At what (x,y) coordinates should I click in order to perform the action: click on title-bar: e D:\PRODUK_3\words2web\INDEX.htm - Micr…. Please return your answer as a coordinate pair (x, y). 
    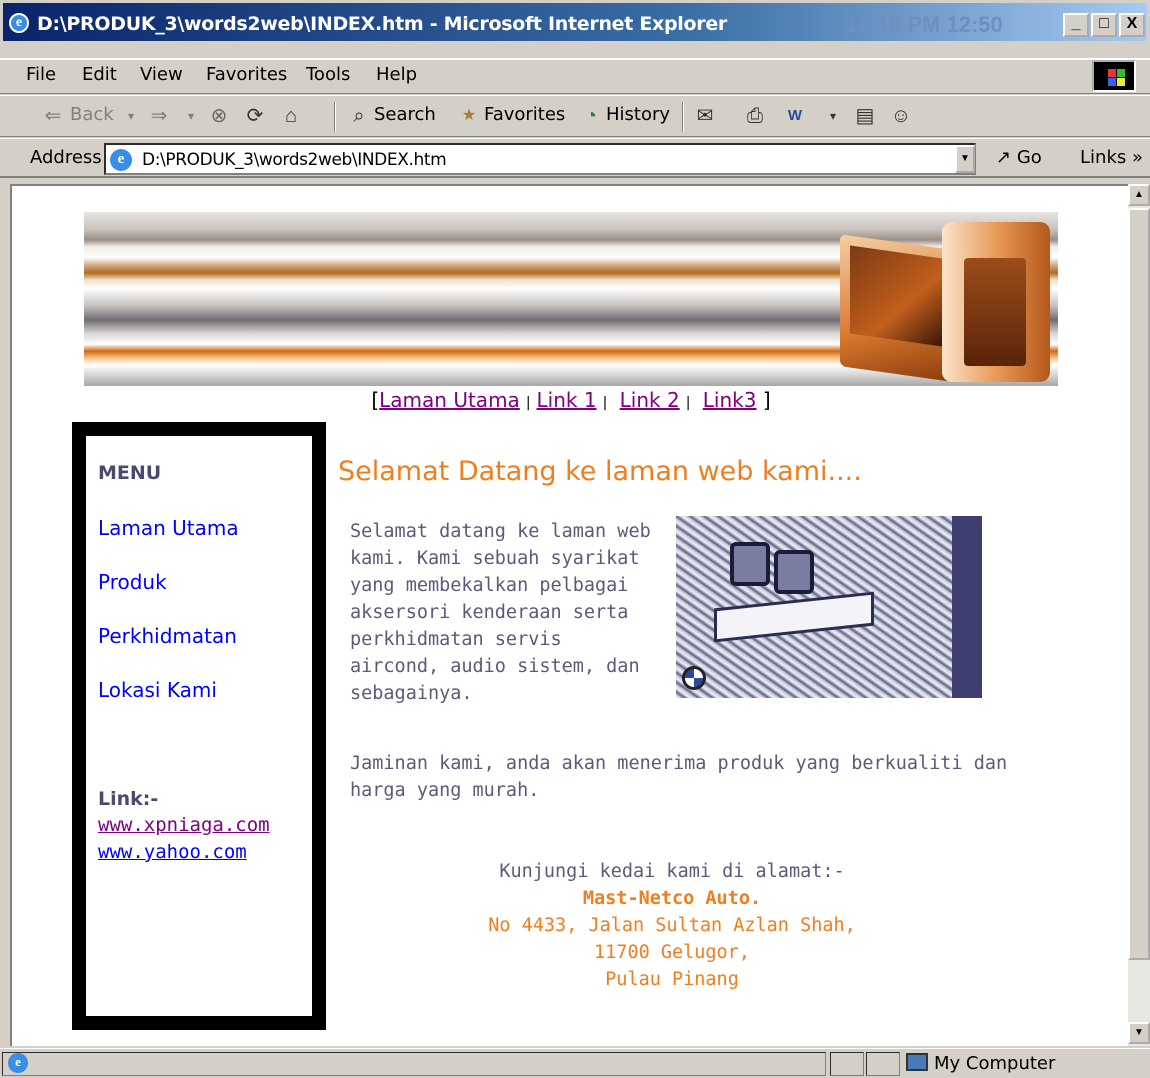
    Looking at the image, I should click on (575, 22).